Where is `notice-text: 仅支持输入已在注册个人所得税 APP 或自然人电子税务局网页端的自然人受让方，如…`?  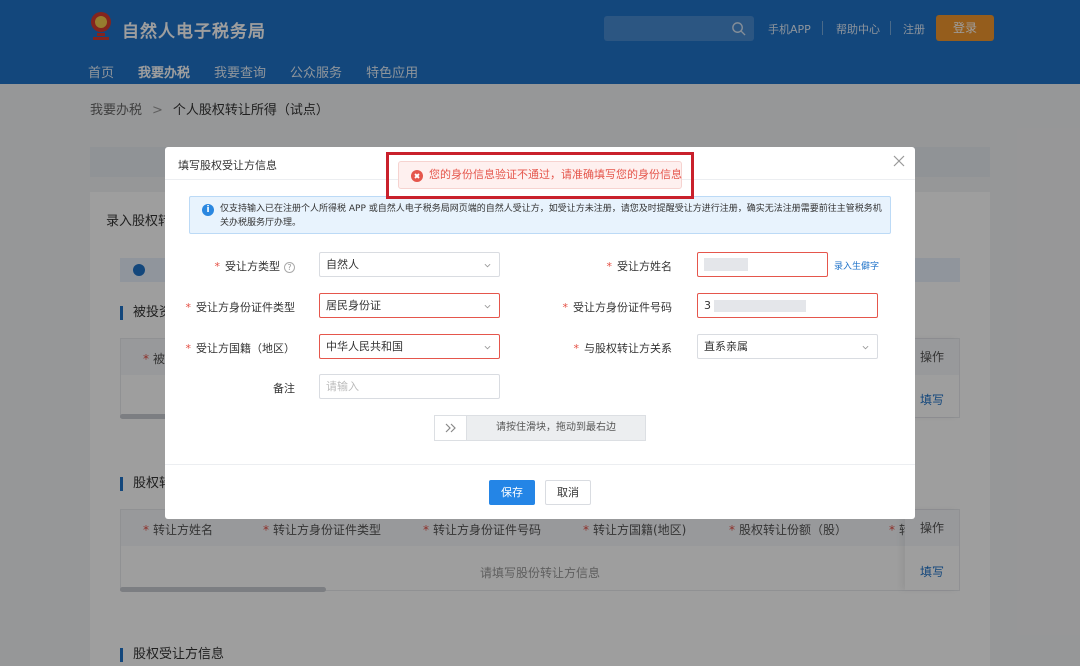
notice-text: 仅支持输入已在注册个人所得税 APP 或自然人电子税务局网页端的自然人受让方，如… is located at coordinates (551, 216).